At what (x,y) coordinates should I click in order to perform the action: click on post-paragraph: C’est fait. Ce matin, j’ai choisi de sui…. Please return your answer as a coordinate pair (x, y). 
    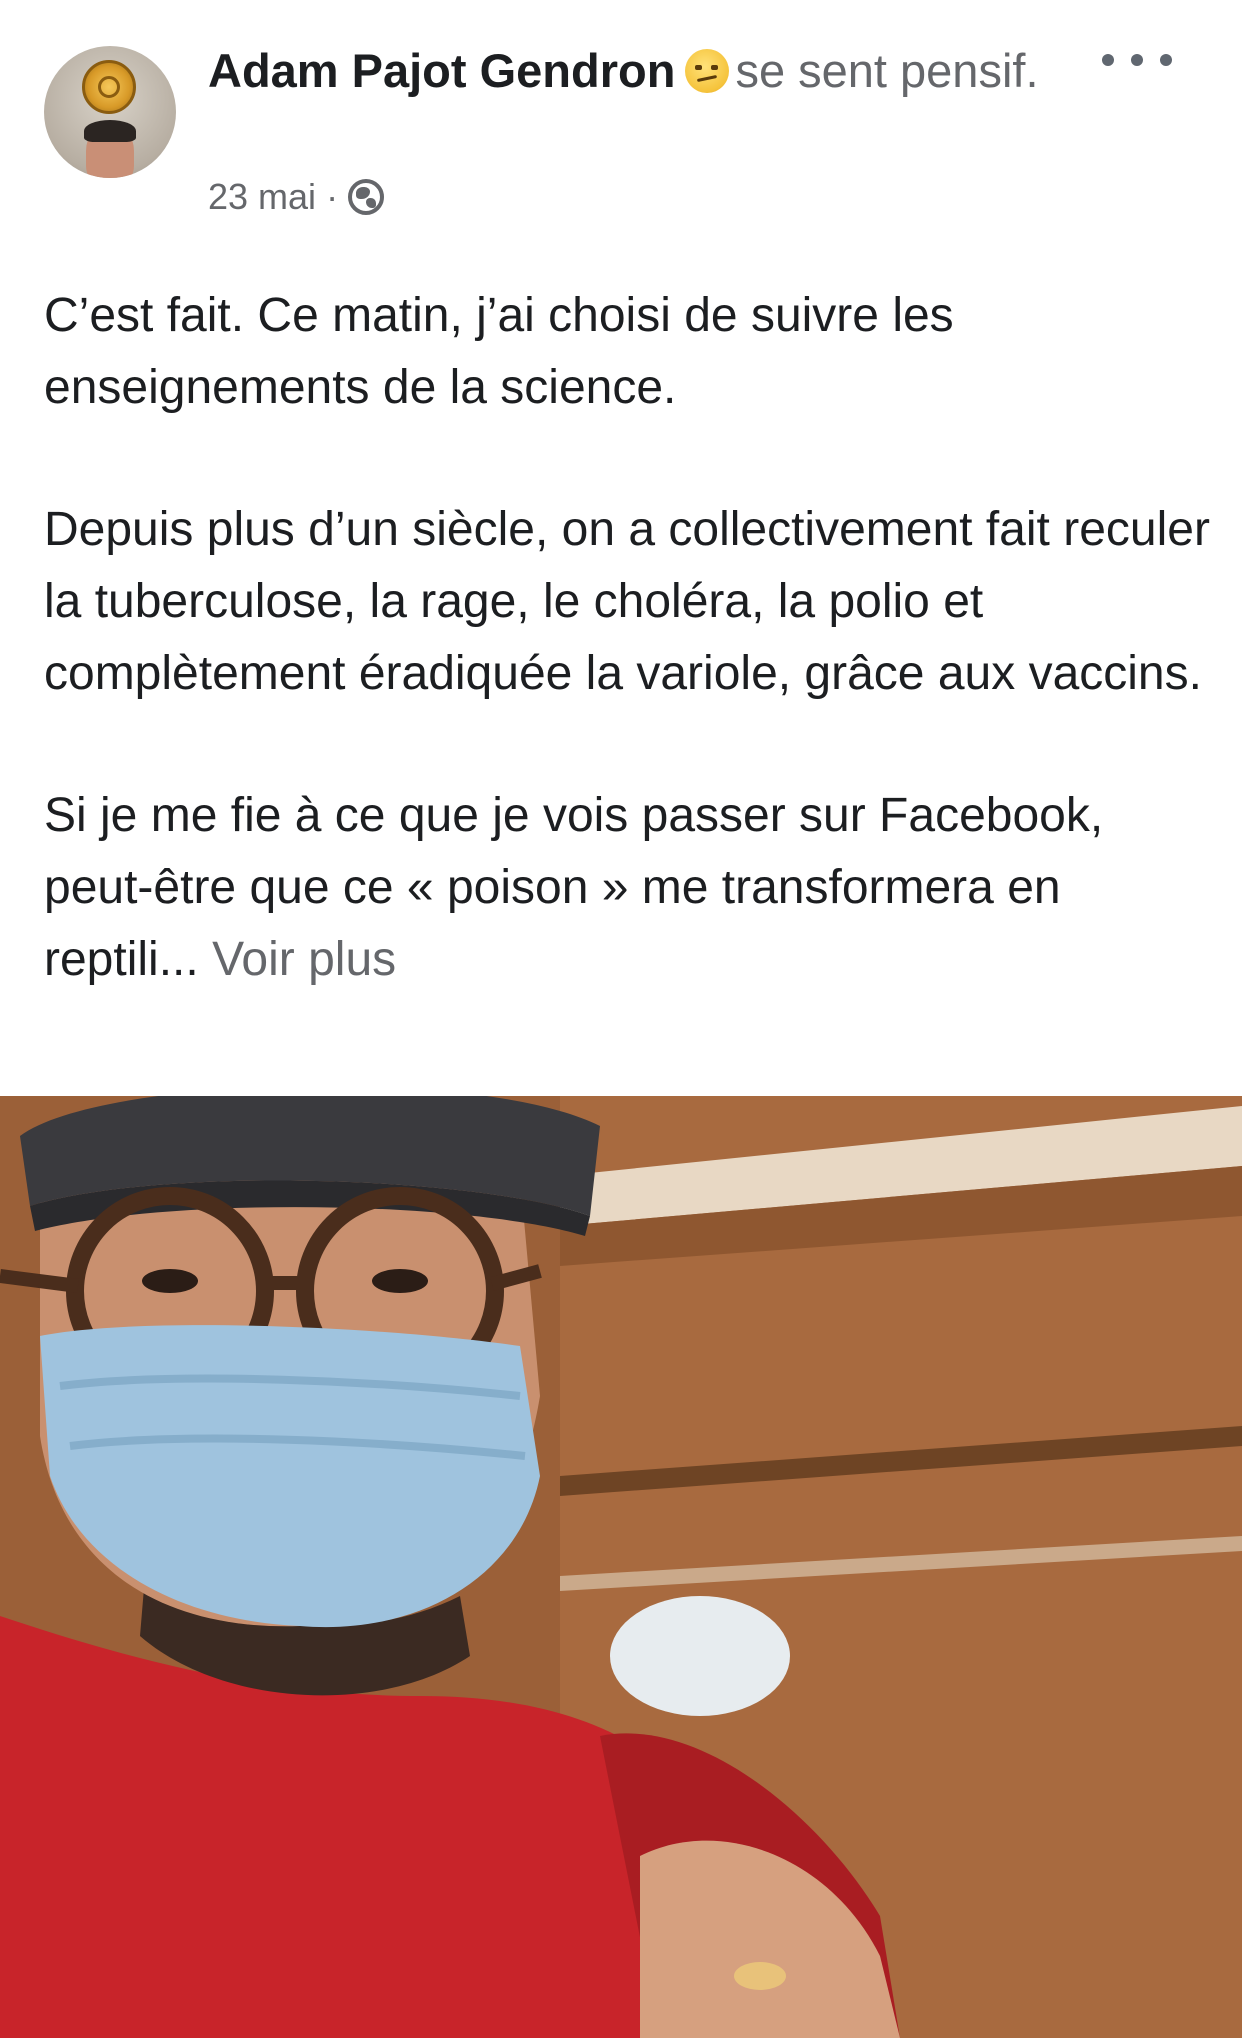
    Looking at the image, I should click on (499, 351).